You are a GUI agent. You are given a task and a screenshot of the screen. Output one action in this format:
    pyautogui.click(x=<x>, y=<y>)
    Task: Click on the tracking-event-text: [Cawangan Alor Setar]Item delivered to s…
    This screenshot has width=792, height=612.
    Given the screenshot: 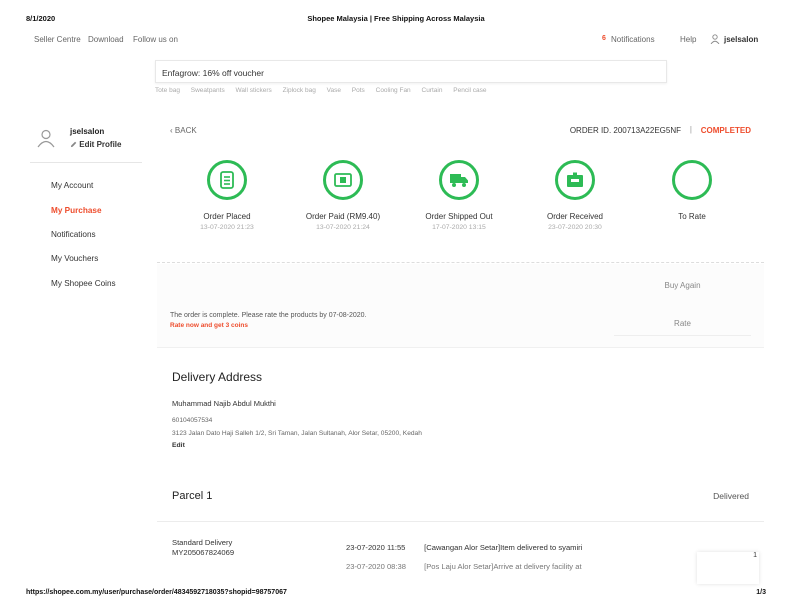 What is the action you would take?
    pyautogui.click(x=503, y=547)
    